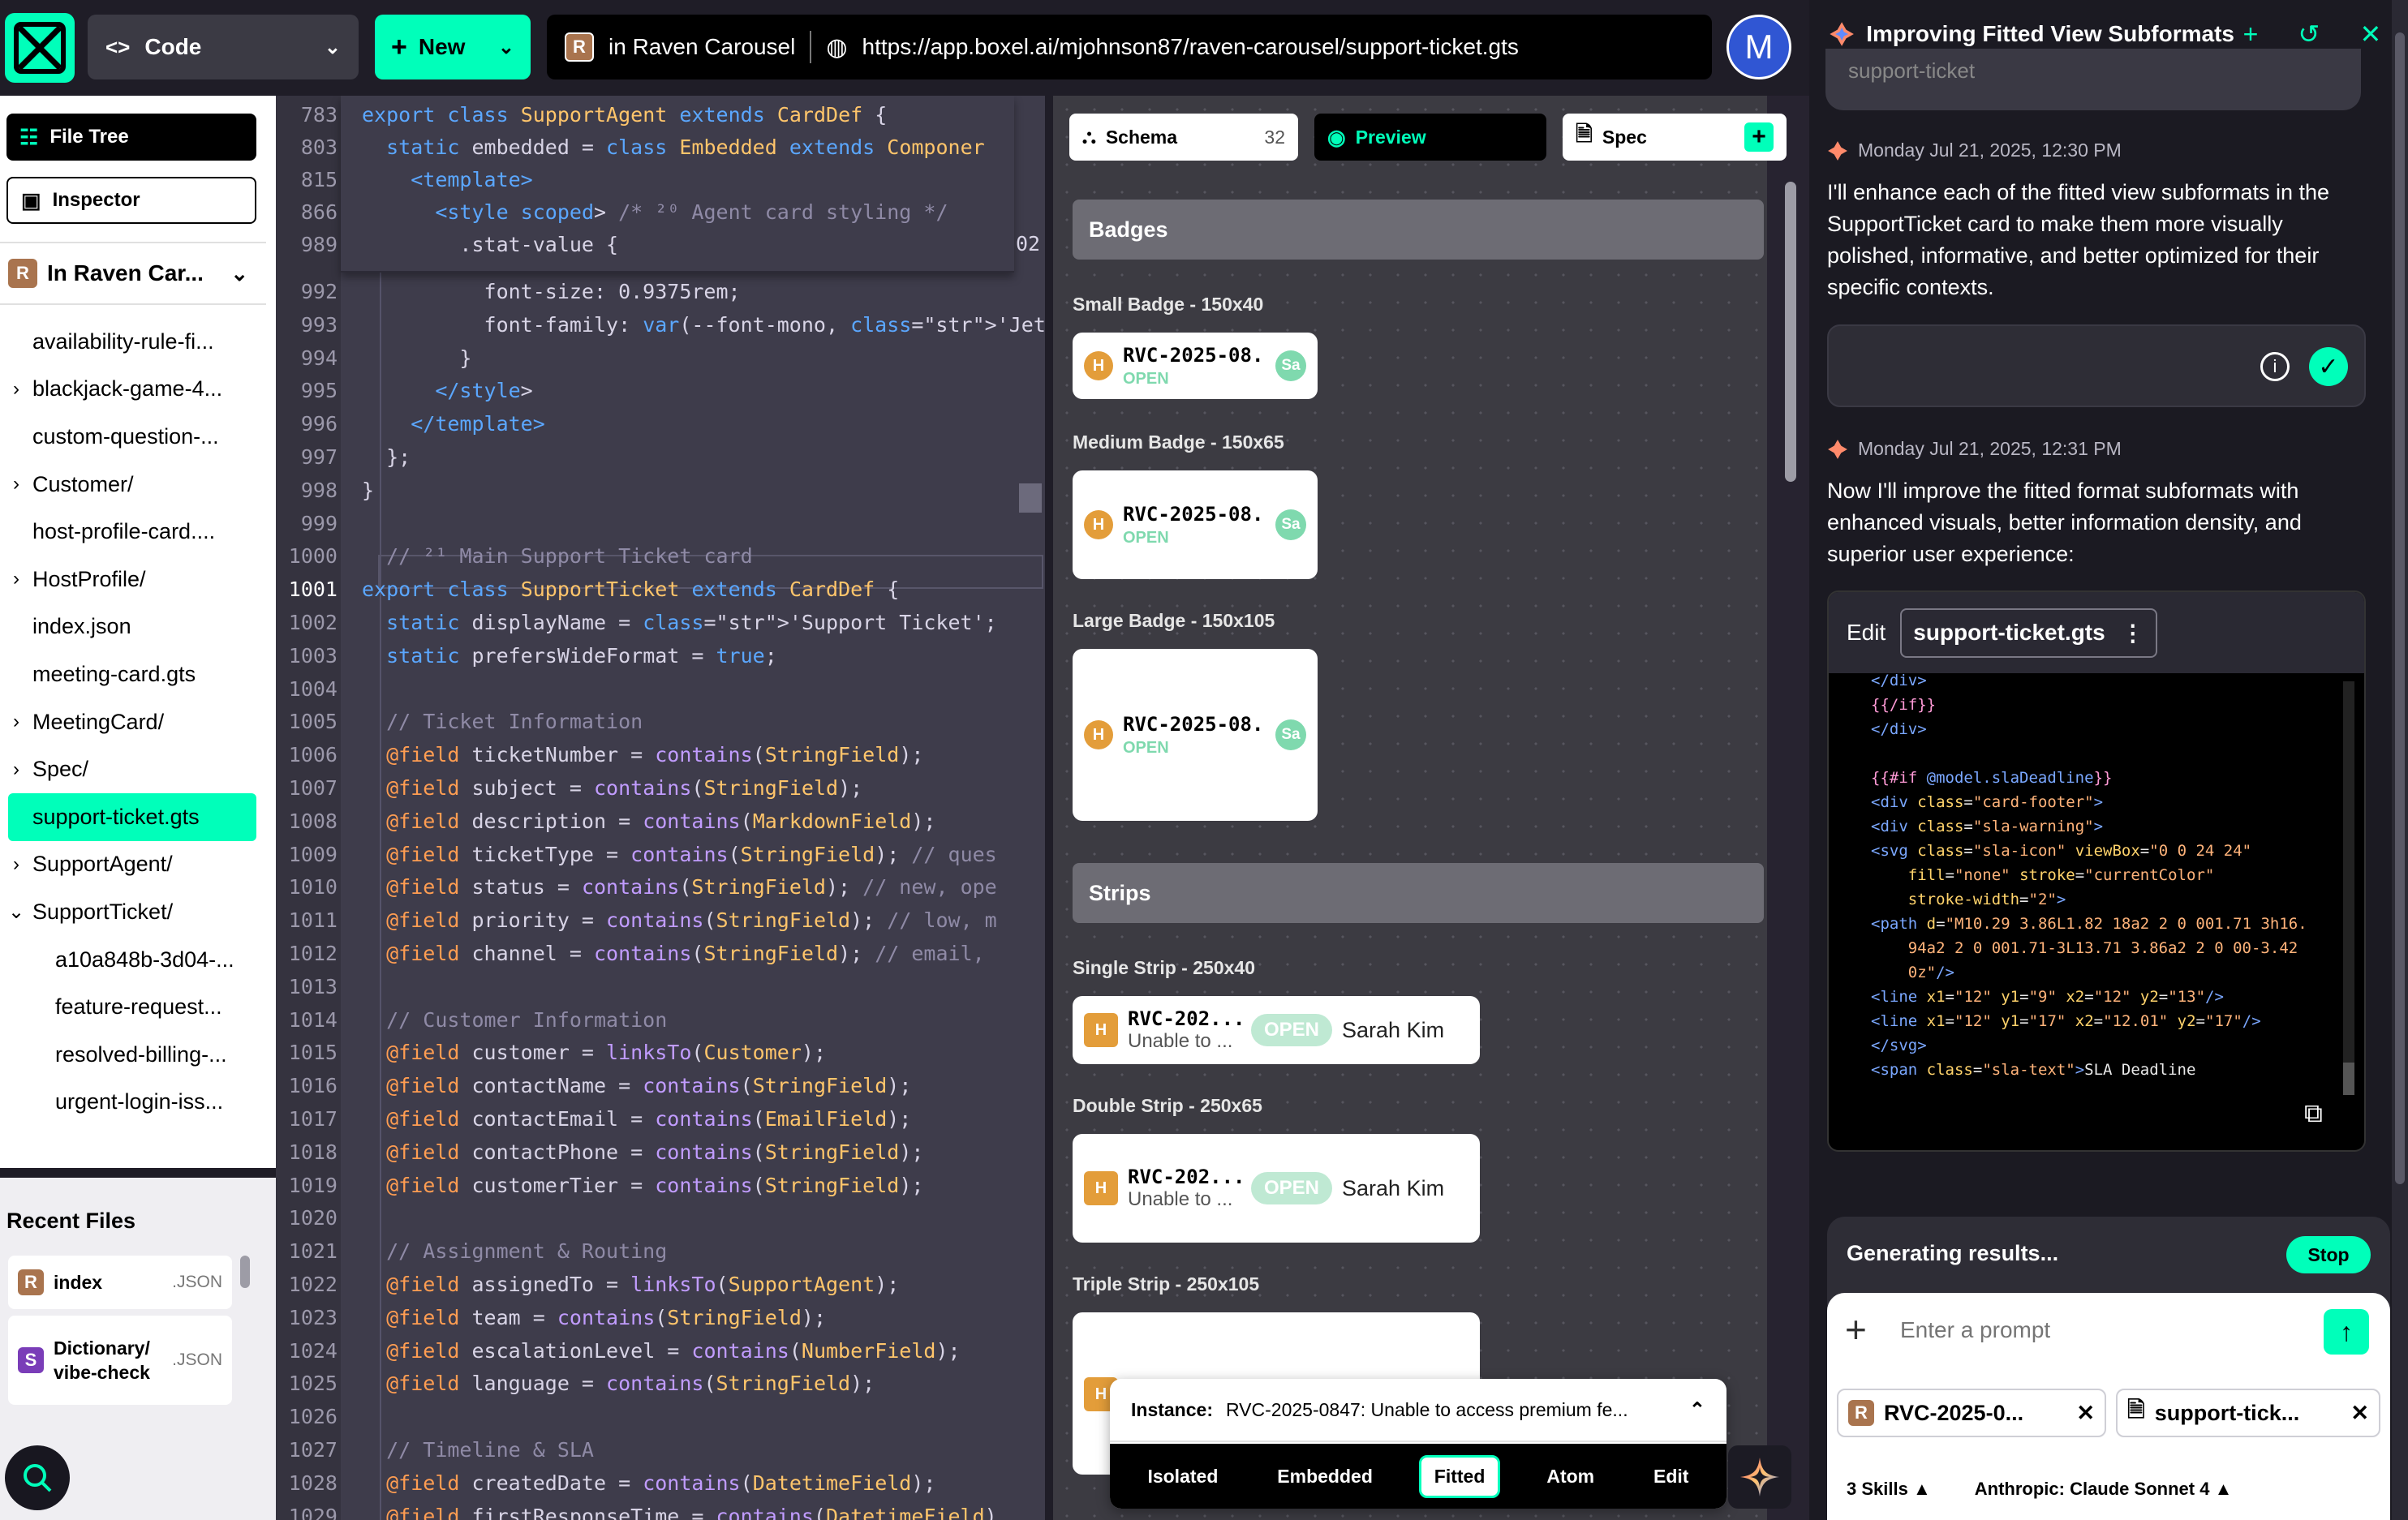  Describe the element at coordinates (1459, 1476) in the screenshot. I see `format-fitted: Fitted` at that location.